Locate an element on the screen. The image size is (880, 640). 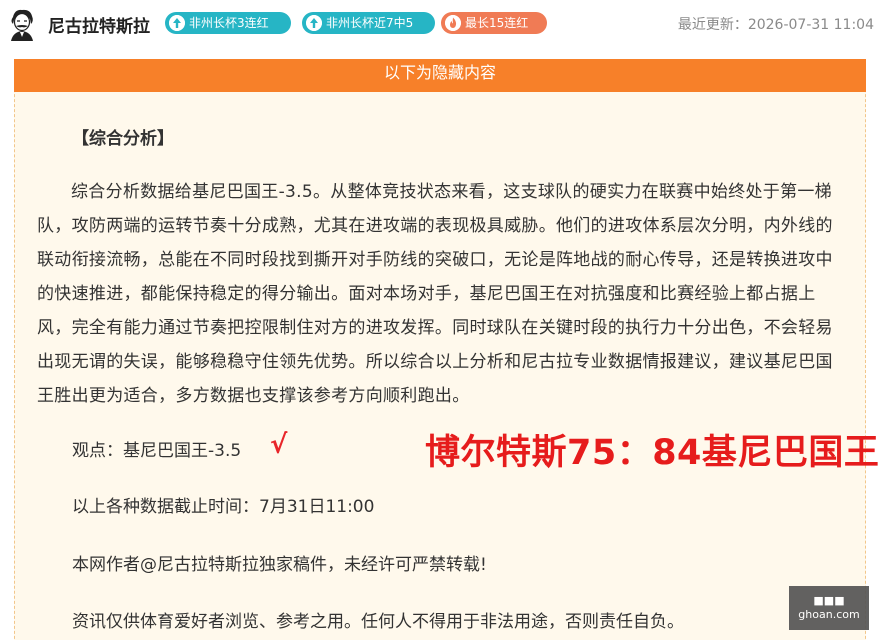
deadline-text: 以上各种数据截止时间：7月31日11:00 is located at coordinates (223, 507).